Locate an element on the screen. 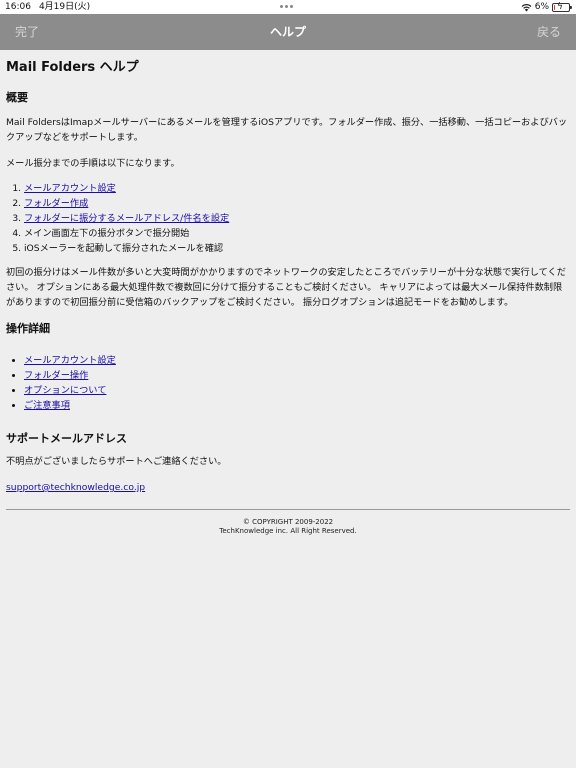 This screenshot has height=768, width=576. status-right: 6% ϟ is located at coordinates (546, 7).